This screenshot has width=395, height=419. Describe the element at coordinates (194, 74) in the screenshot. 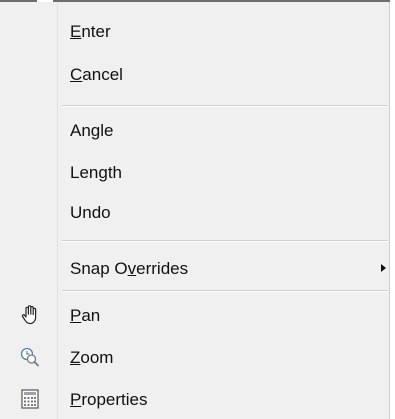

I see `menu-item-cancel: Cancel` at that location.